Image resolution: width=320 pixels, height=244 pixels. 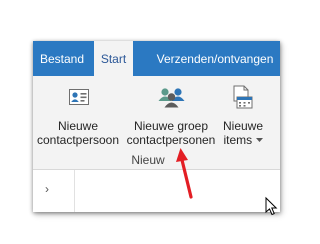 I want to click on new-items-label-text: items, so click(x=238, y=140).